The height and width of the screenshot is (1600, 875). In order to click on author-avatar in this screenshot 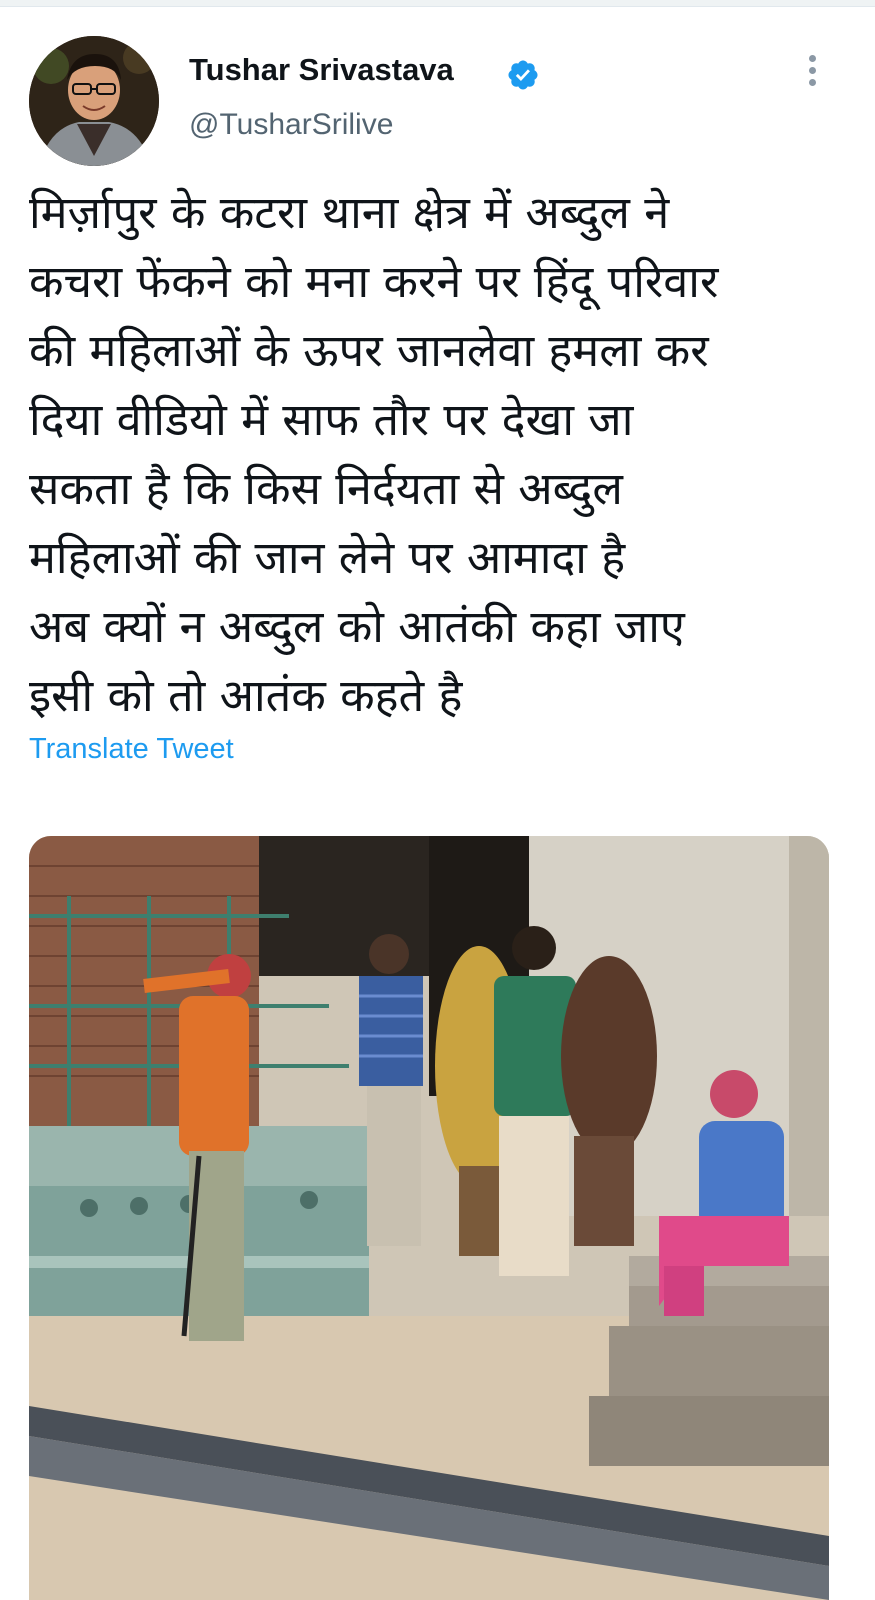, I will do `click(94, 101)`.